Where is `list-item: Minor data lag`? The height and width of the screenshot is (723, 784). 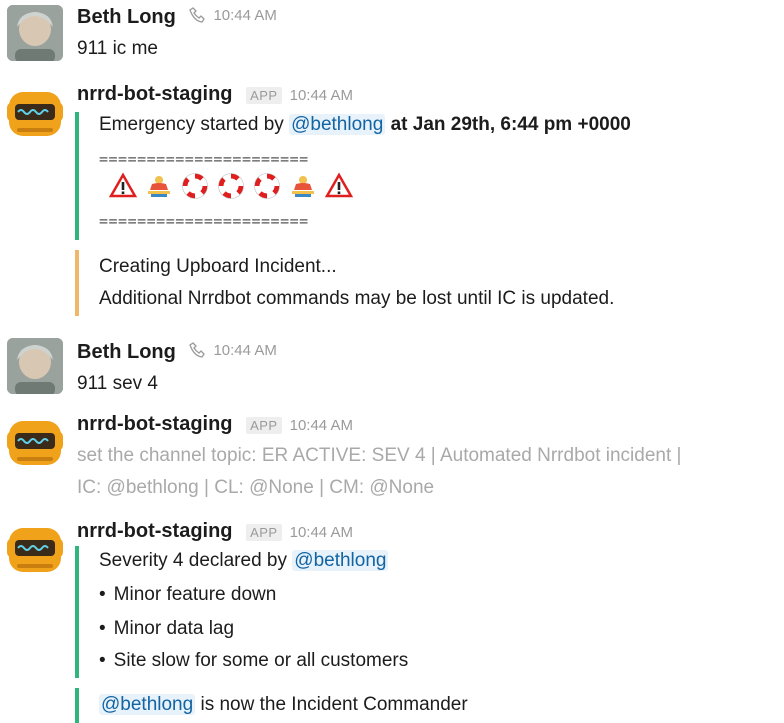 list-item: Minor data lag is located at coordinates (166, 629).